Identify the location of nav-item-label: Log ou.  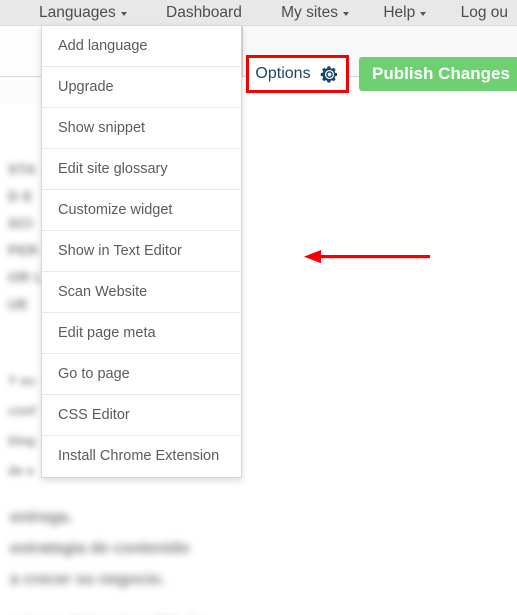
(484, 12).